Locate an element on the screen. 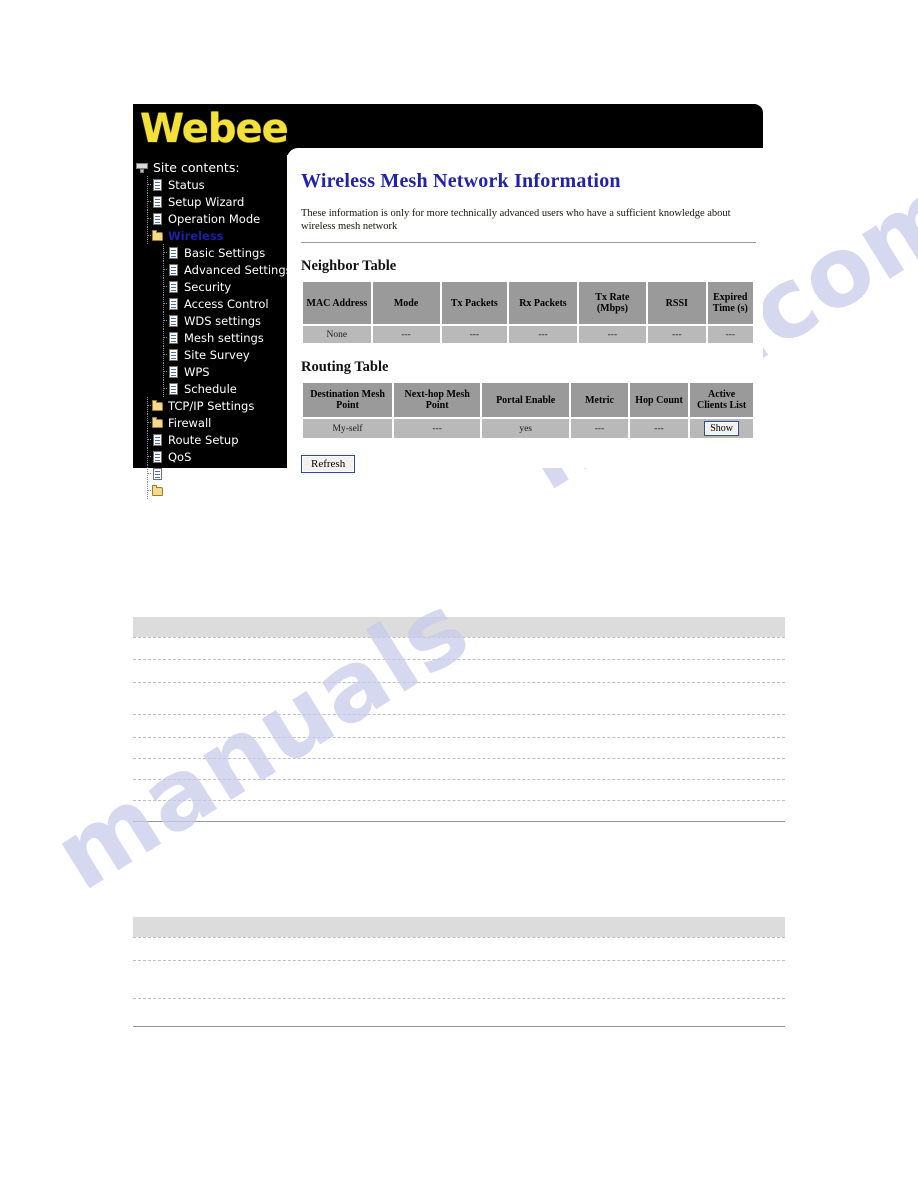  sidebar-item-schedule: Schedule is located at coordinates (210, 388).